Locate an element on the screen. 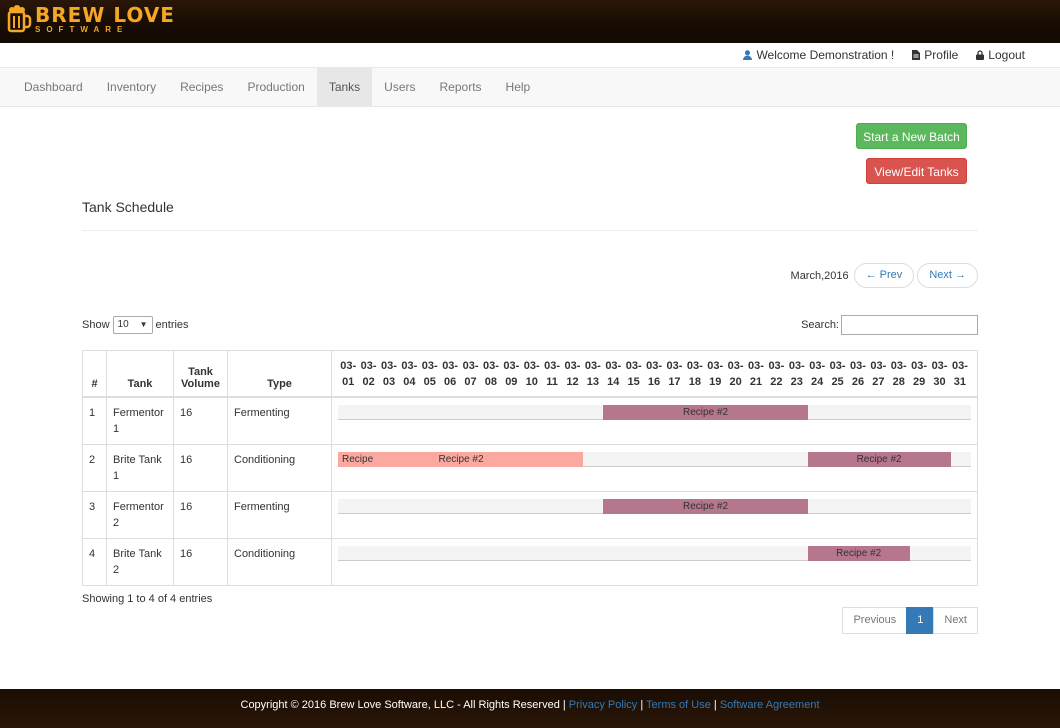 This screenshot has width=1060, height=728. nav-reports: Reports is located at coordinates (461, 87).